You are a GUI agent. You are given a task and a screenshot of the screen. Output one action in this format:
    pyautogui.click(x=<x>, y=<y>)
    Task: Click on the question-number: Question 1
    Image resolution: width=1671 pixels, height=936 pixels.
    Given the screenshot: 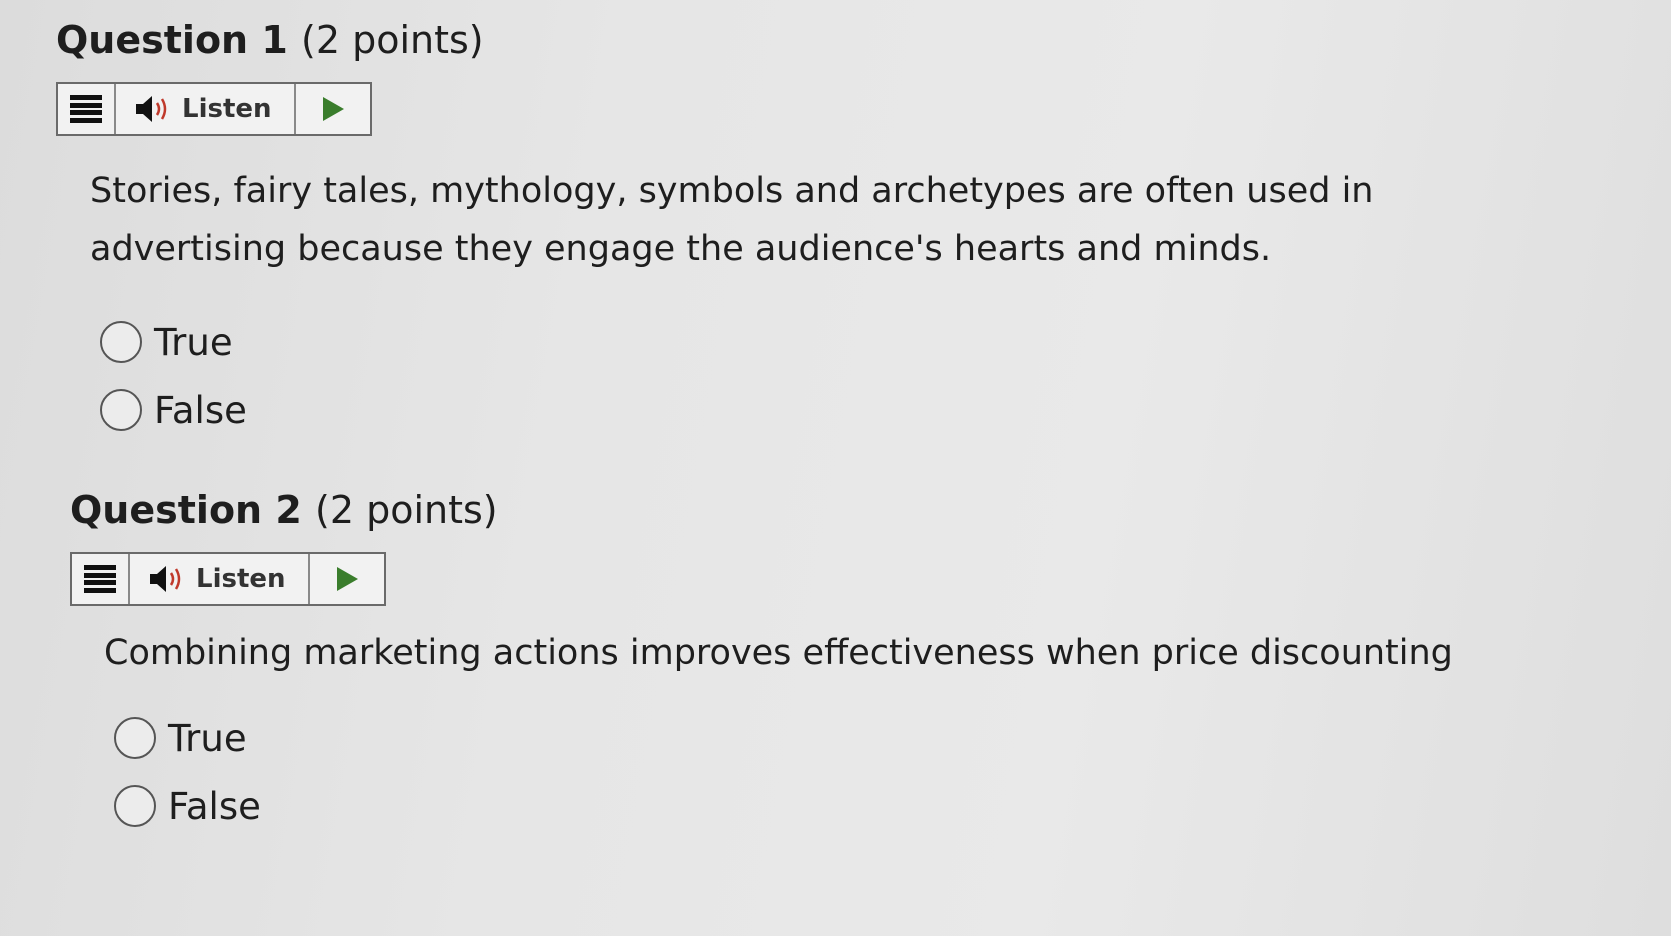 What is the action you would take?
    pyautogui.click(x=172, y=40)
    